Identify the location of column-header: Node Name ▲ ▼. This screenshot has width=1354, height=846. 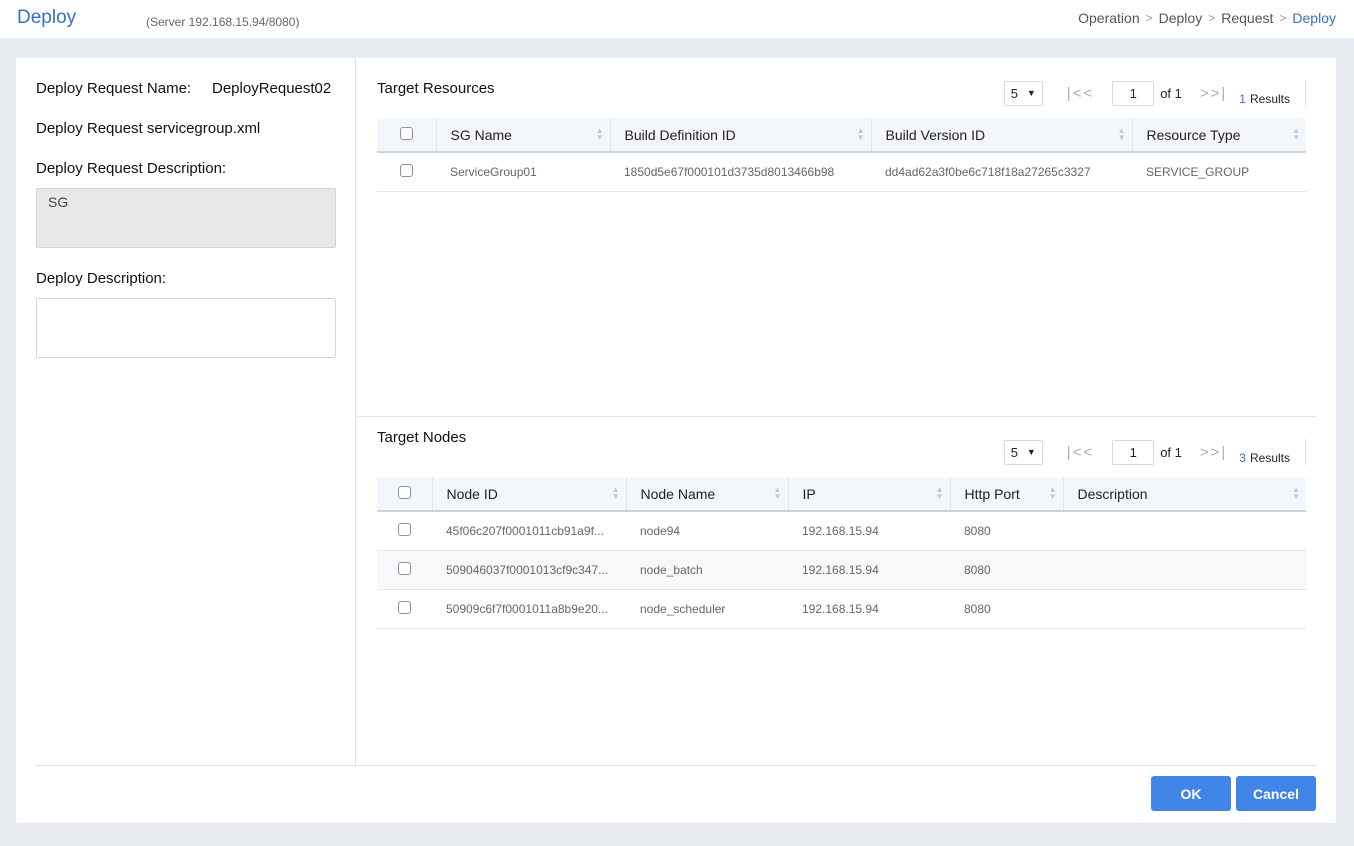
(707, 494).